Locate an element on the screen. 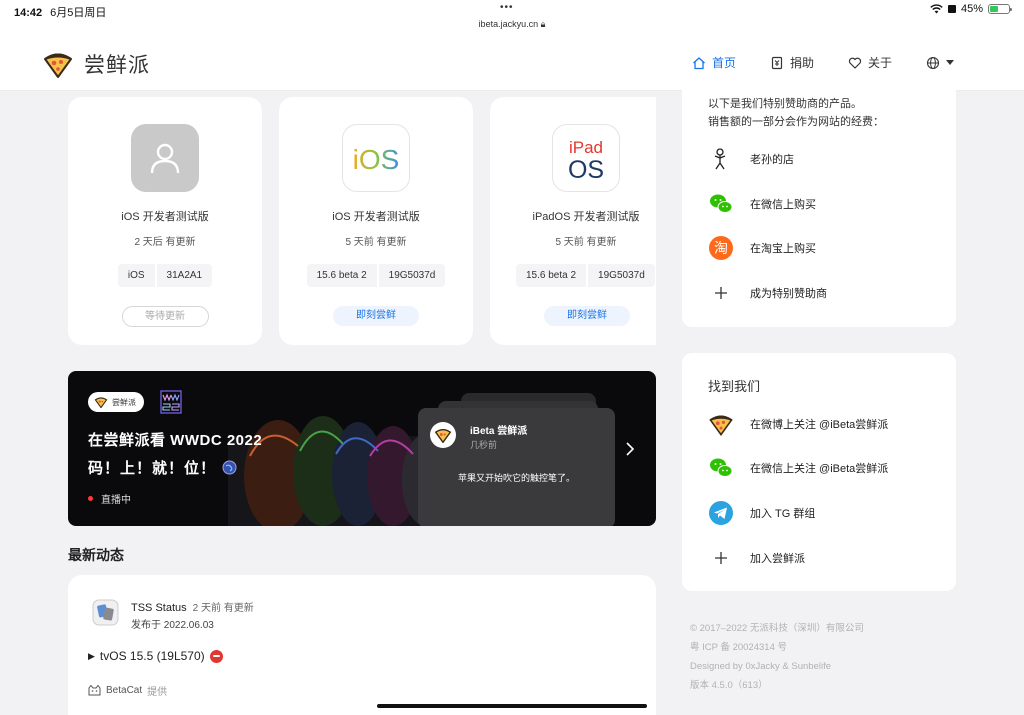 This screenshot has height=715, width=1024. wifi-icon is located at coordinates (936, 9).